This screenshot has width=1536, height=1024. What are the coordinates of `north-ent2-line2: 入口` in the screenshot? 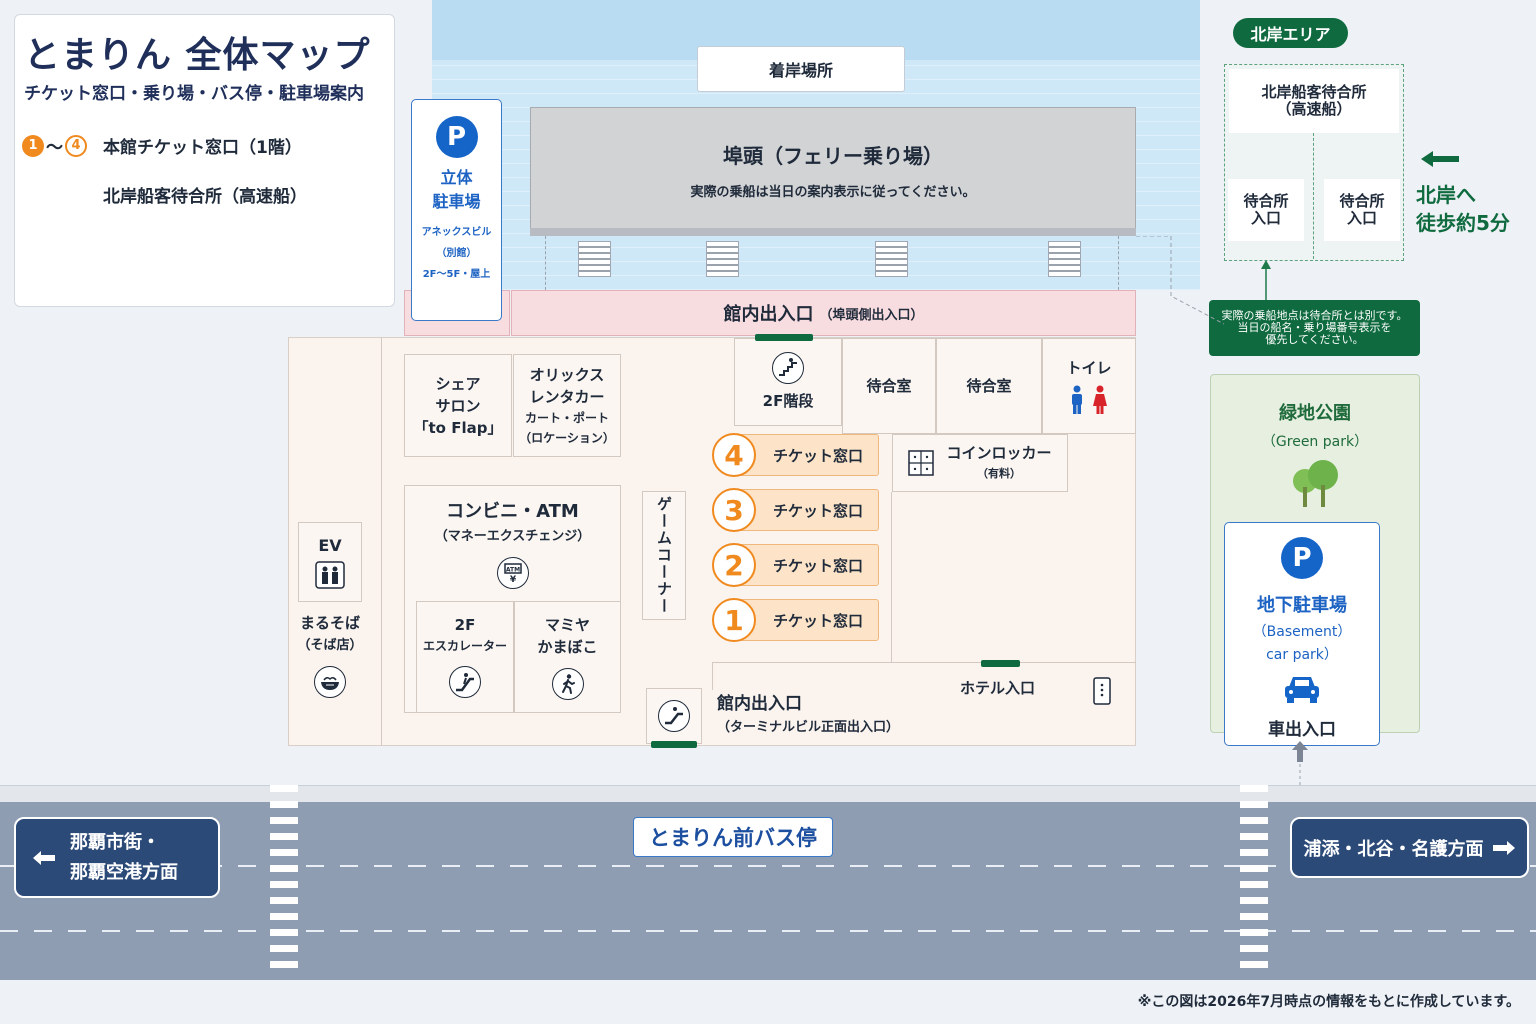 It's located at (1361, 218).